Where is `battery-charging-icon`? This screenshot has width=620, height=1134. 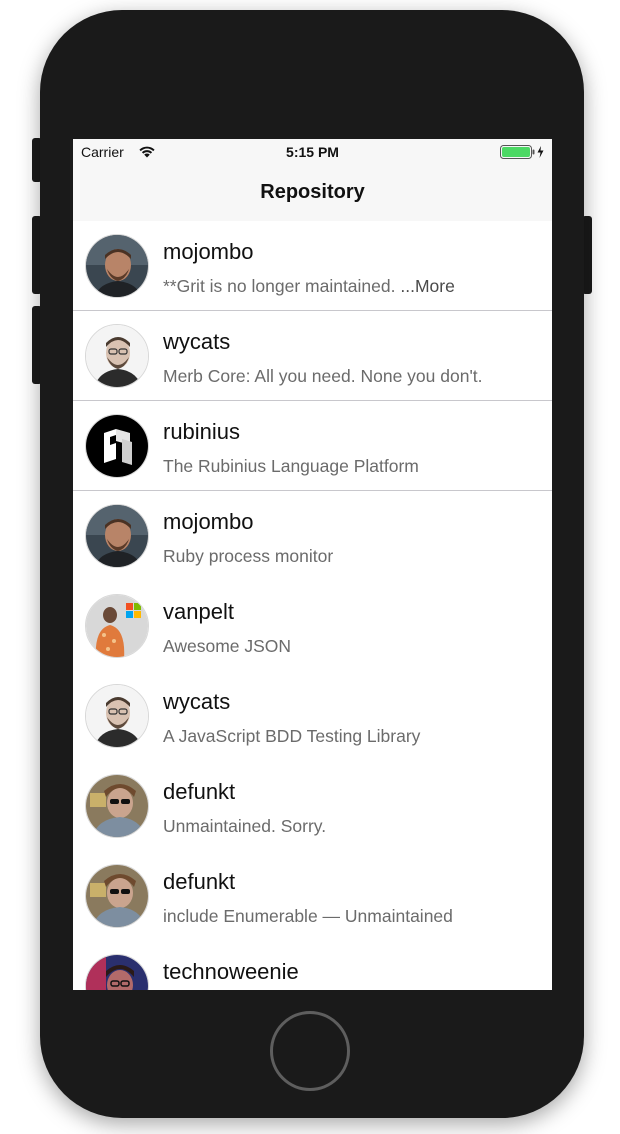 battery-charging-icon is located at coordinates (522, 152).